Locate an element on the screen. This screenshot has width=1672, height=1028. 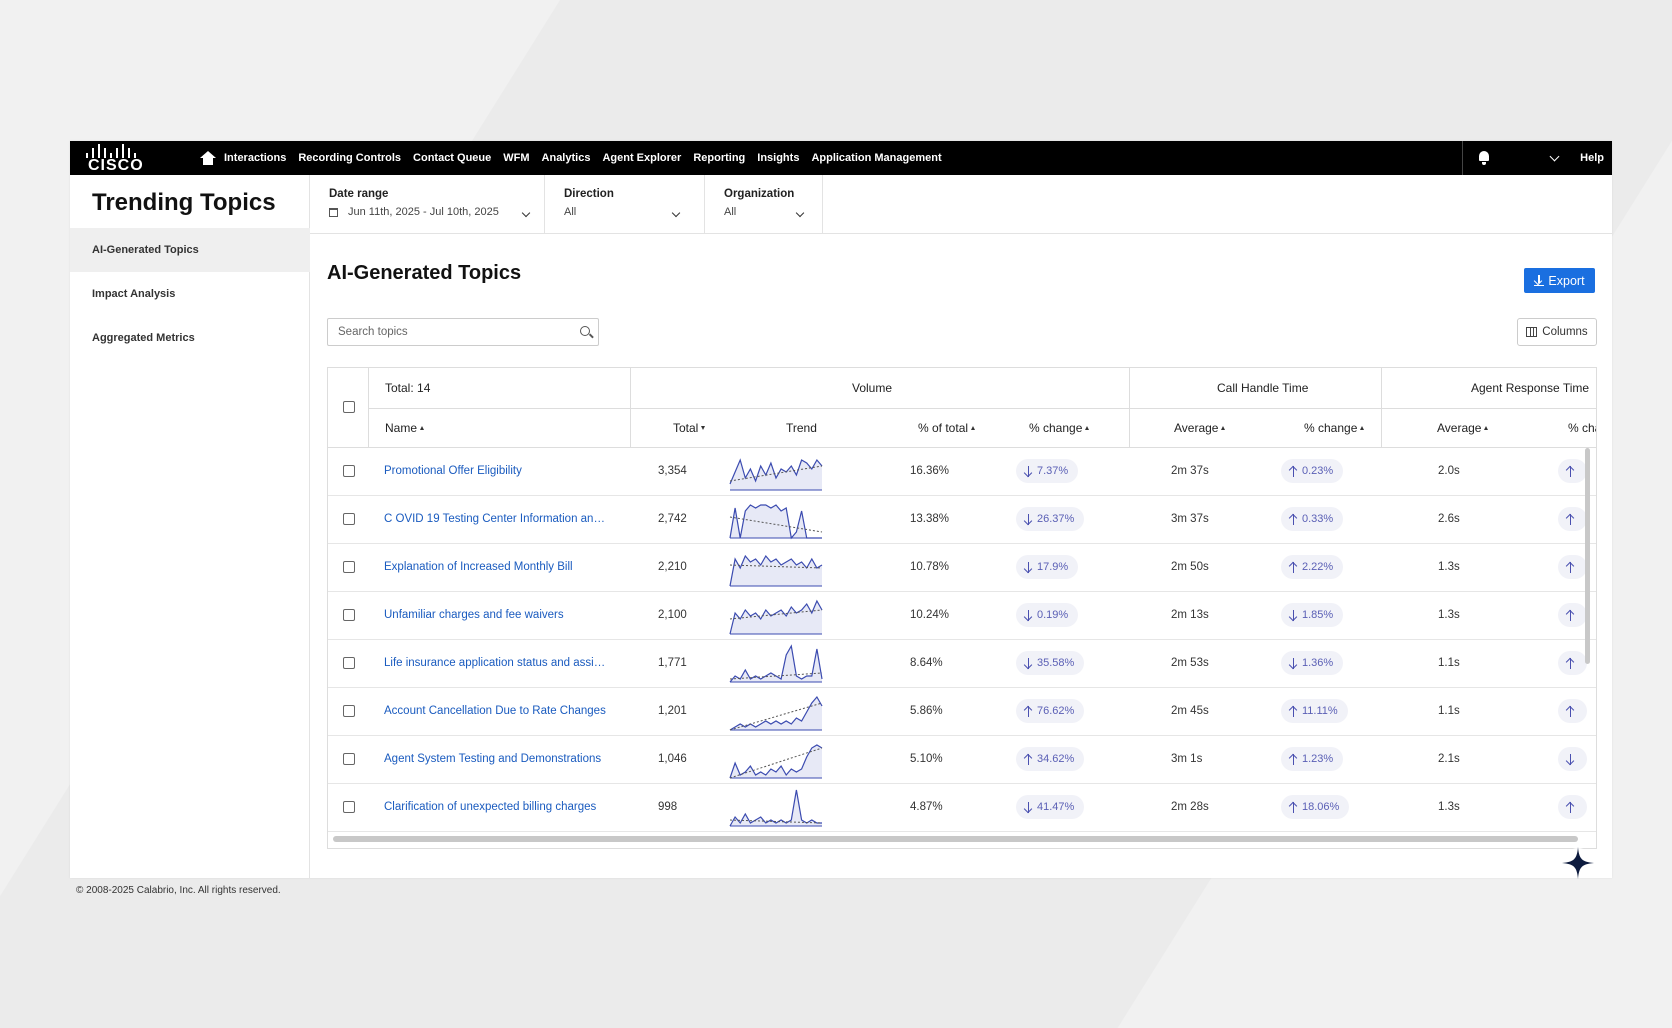
sparkle-assistant-icon is located at coordinates (1578, 863).